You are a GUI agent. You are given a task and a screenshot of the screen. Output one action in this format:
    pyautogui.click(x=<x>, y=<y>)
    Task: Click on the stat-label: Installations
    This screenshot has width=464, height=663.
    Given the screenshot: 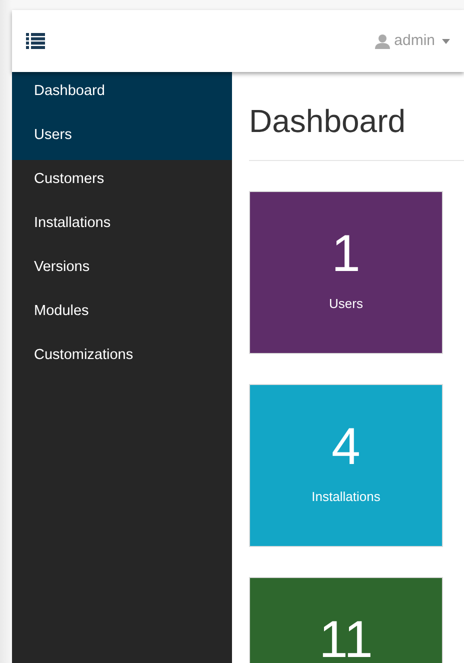 What is the action you would take?
    pyautogui.click(x=346, y=497)
    